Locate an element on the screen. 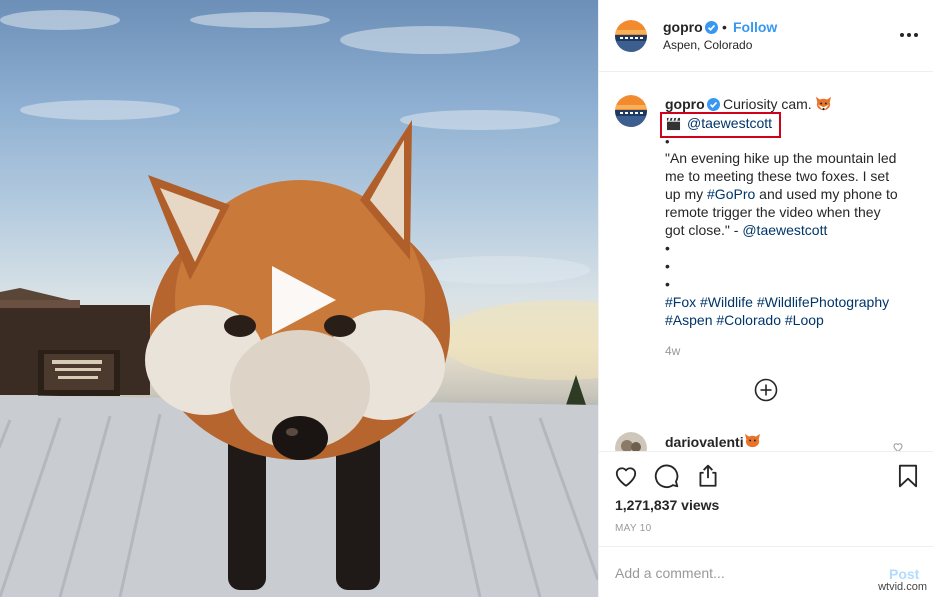 This screenshot has width=933, height=597. commenter-avatar is located at coordinates (631, 441).